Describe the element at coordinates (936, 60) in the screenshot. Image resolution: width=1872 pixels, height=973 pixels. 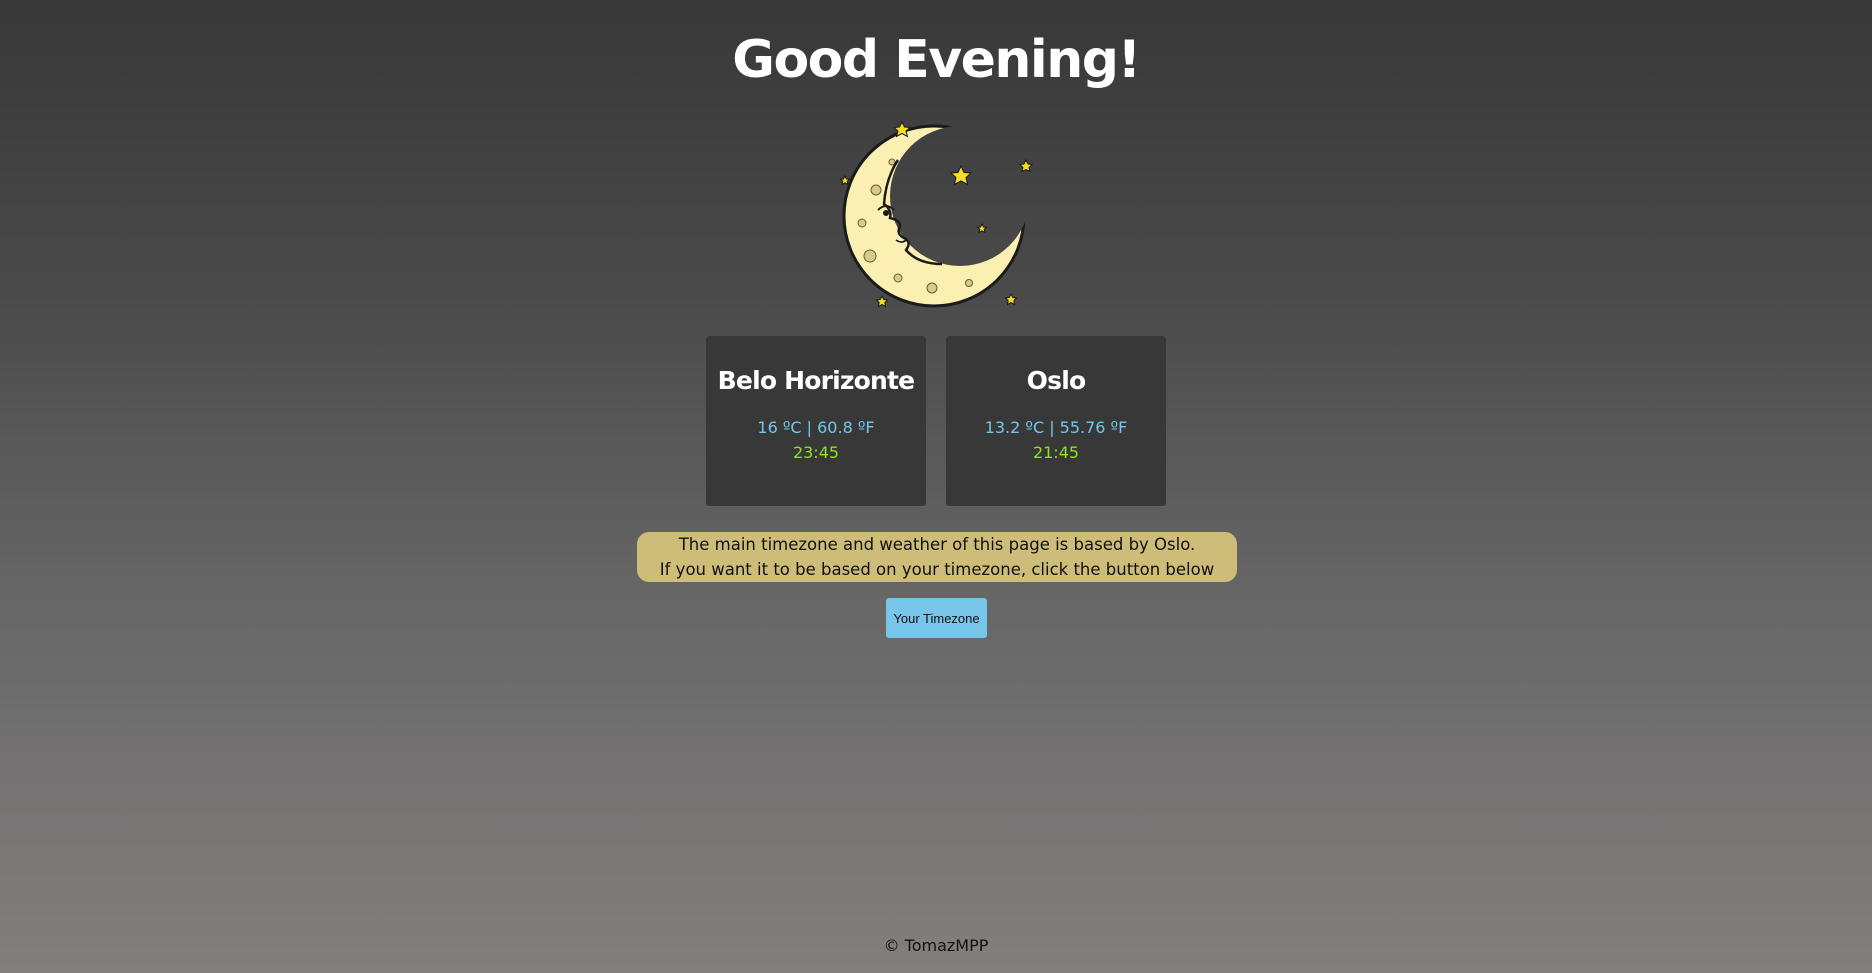
I see `page-title: Good Evening!` at that location.